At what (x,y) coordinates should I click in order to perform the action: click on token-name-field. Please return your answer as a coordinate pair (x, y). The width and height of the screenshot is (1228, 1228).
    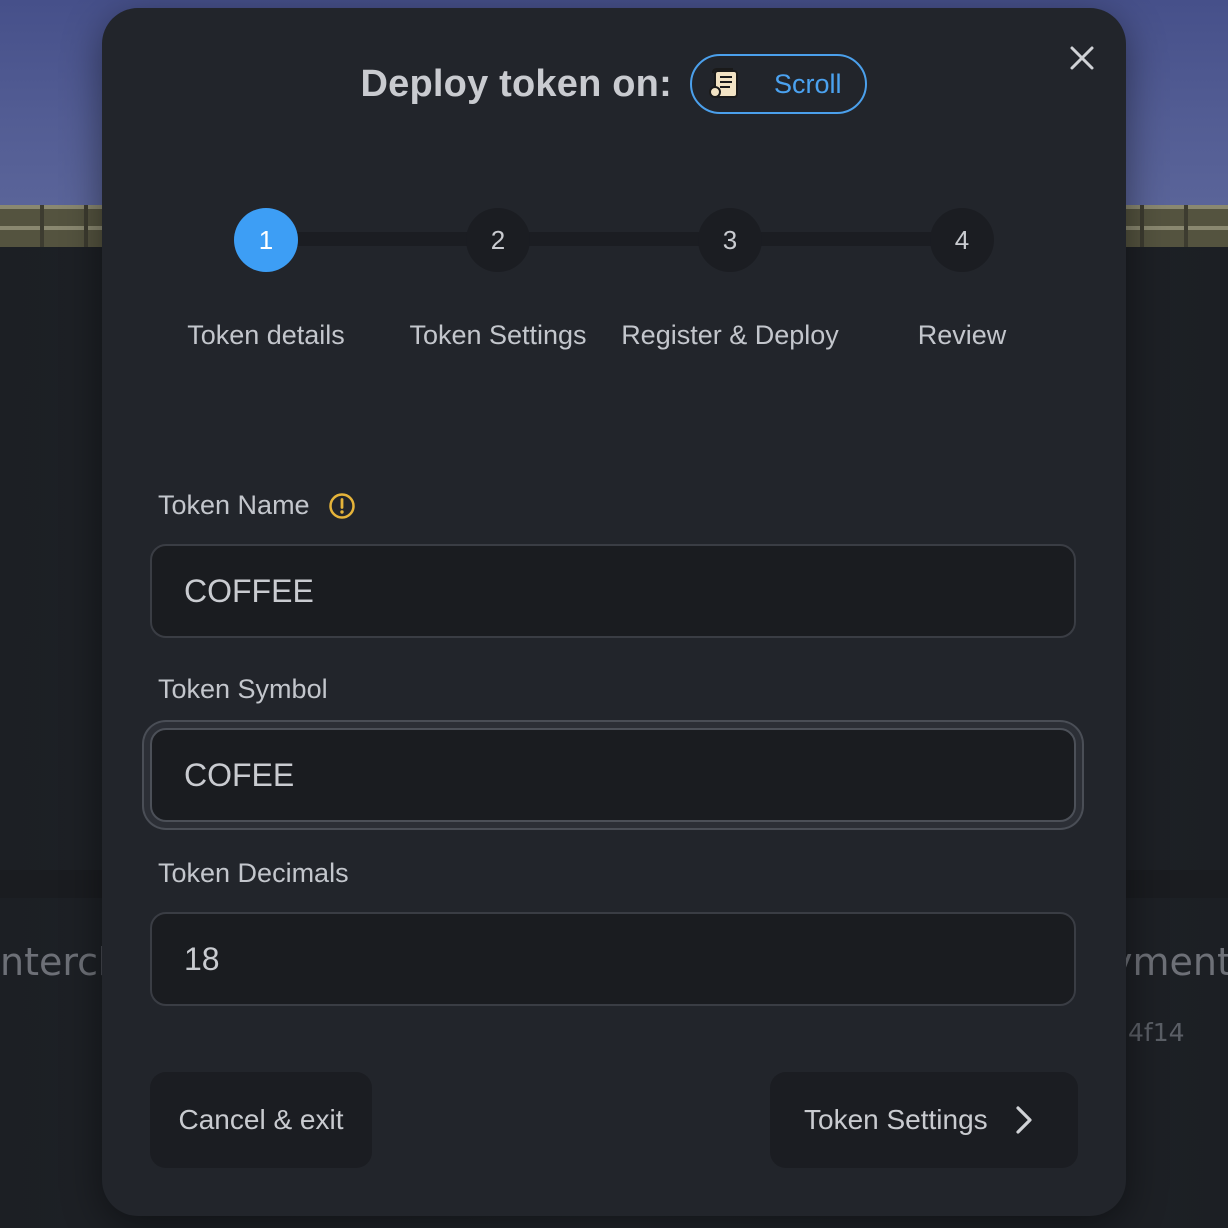
    Looking at the image, I should click on (613, 591).